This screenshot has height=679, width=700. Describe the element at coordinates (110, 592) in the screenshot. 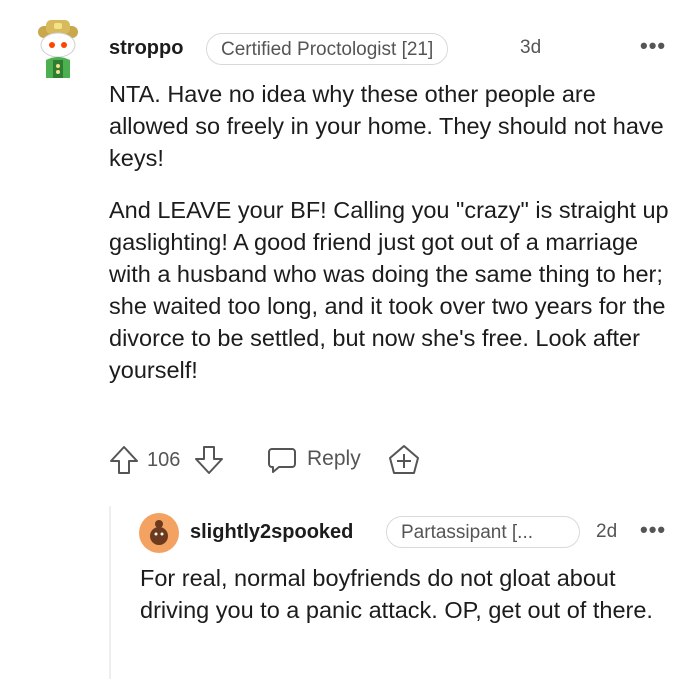

I see `thread-line` at that location.